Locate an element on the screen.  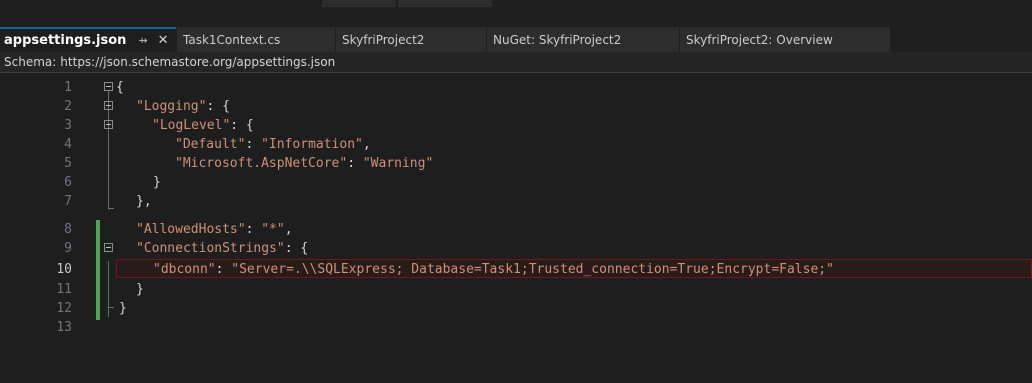
tab-skyfriproject2: SkyfriProject2 is located at coordinates (411, 39).